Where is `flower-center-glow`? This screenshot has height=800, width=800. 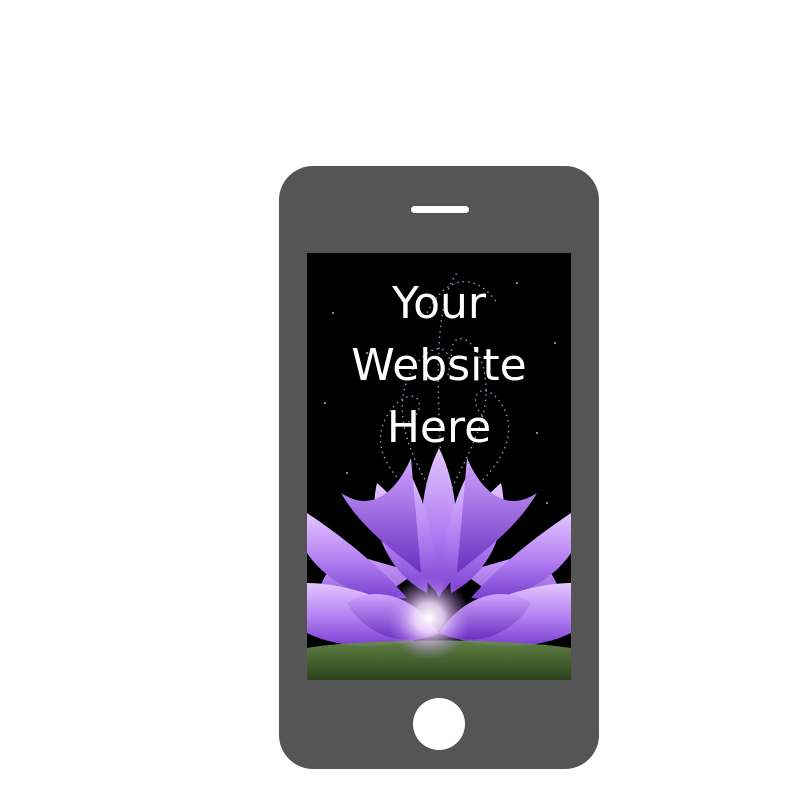 flower-center-glow is located at coordinates (429, 618).